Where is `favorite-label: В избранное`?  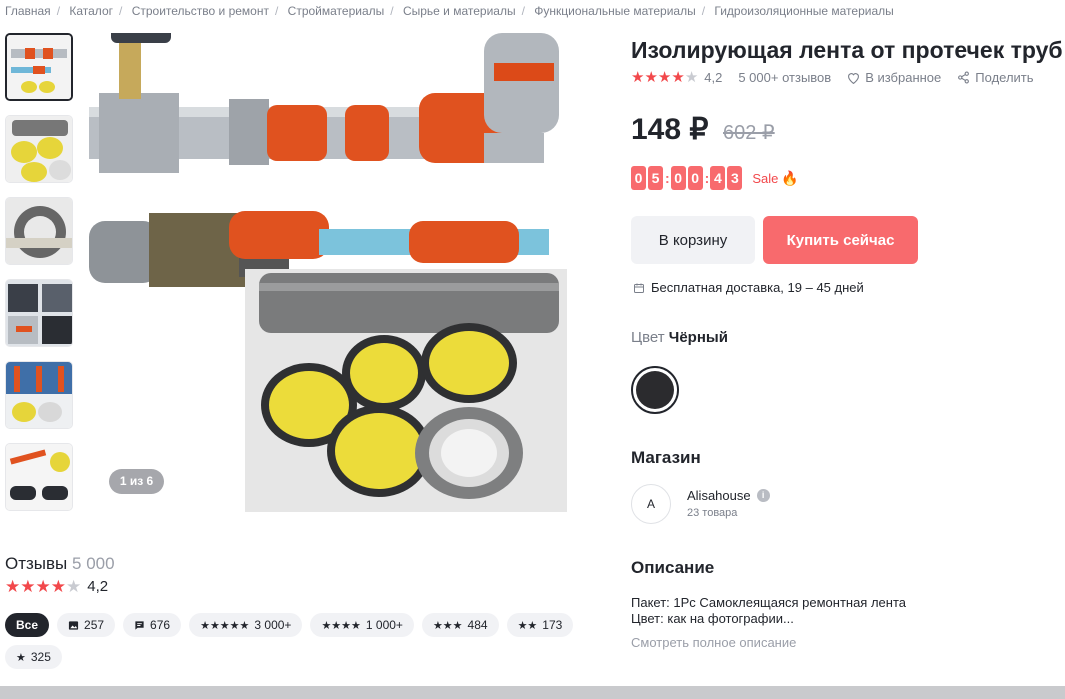
favorite-label: В избранное is located at coordinates (903, 77).